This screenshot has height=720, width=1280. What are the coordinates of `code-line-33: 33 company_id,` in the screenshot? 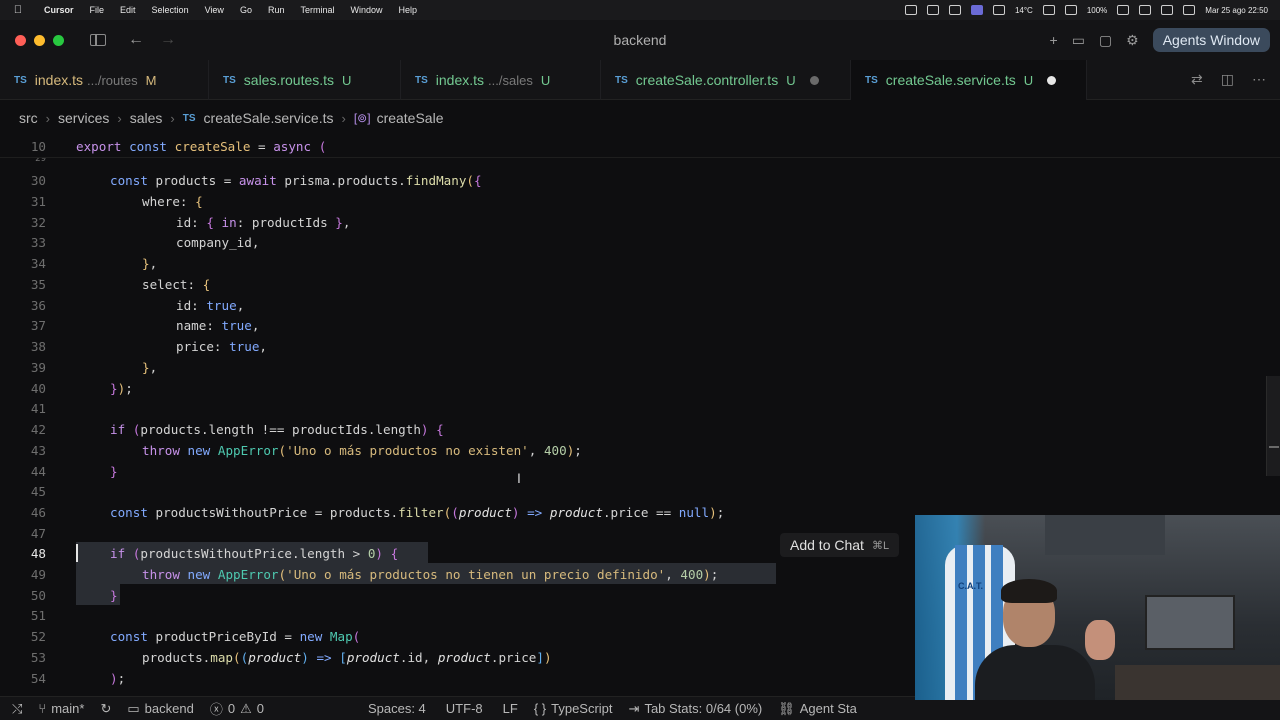 It's located at (640, 242).